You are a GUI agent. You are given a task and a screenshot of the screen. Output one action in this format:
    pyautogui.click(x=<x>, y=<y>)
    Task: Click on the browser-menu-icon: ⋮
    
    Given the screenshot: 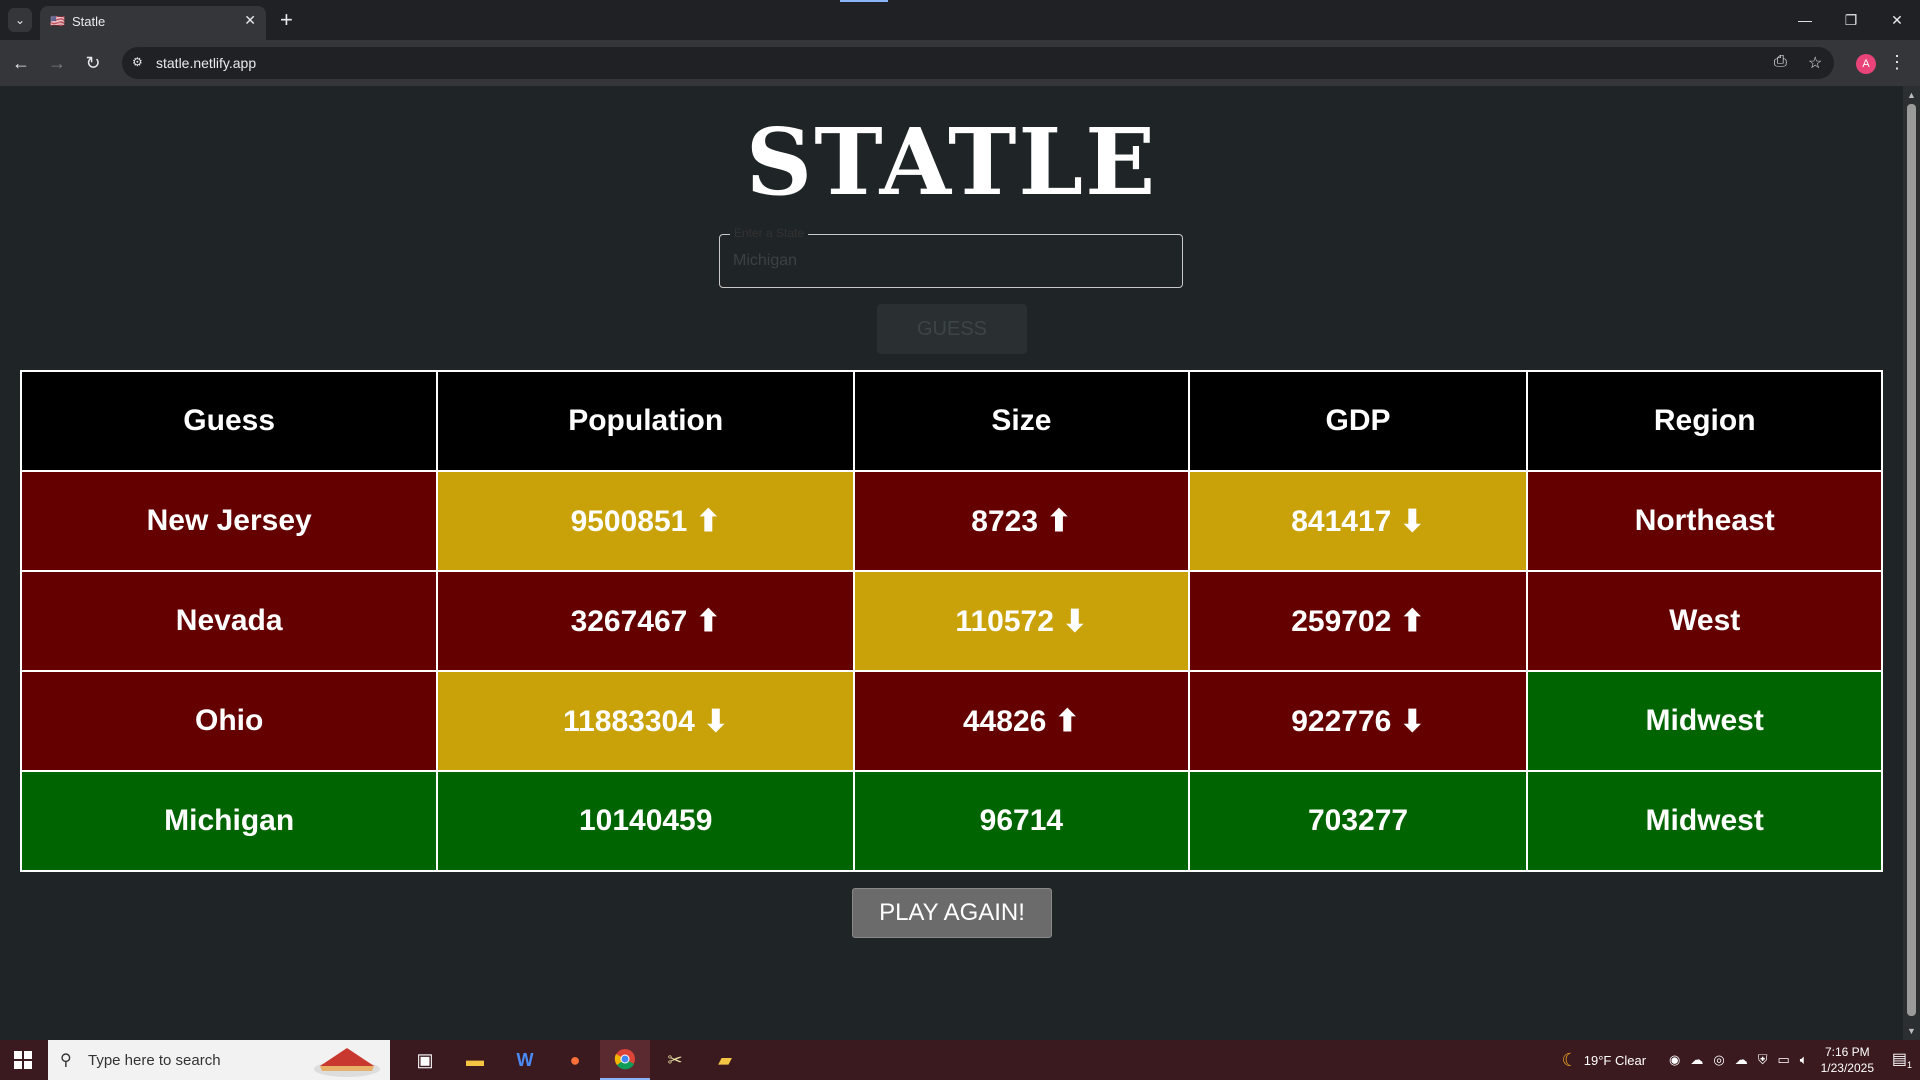 What is the action you would take?
    pyautogui.click(x=1897, y=62)
    